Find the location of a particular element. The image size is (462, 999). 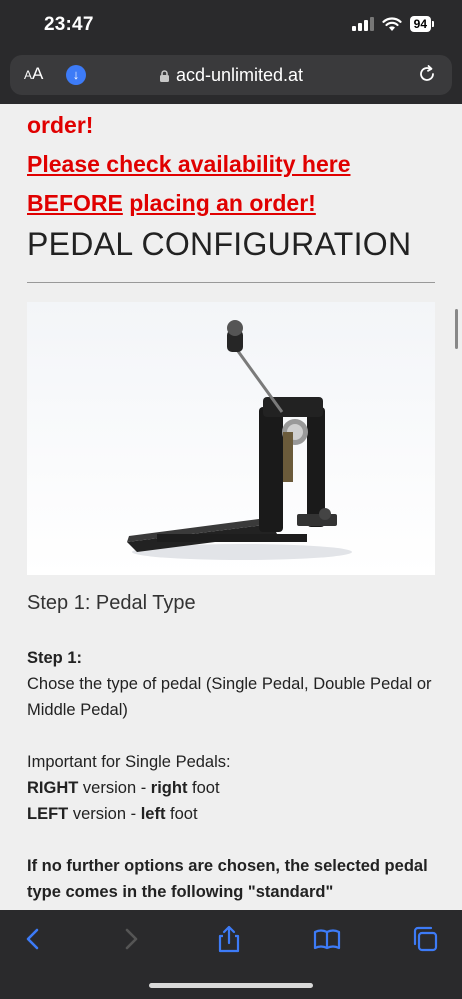

status-icons: 94 is located at coordinates (392, 24).